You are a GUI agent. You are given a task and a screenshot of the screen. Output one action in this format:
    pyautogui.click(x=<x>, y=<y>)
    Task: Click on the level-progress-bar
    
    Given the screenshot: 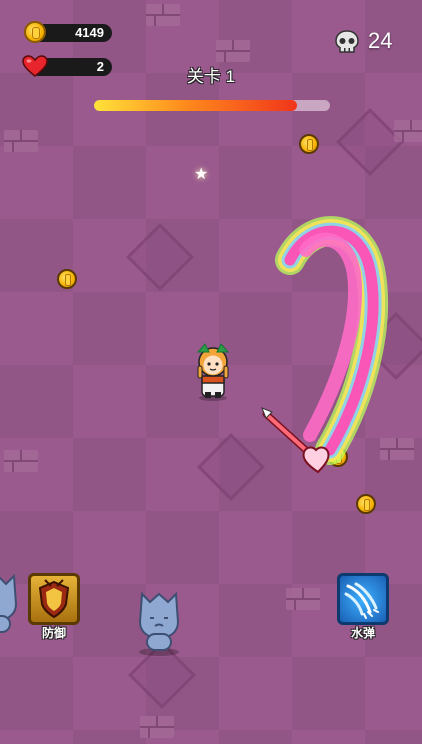 What is the action you would take?
    pyautogui.click(x=212, y=105)
    